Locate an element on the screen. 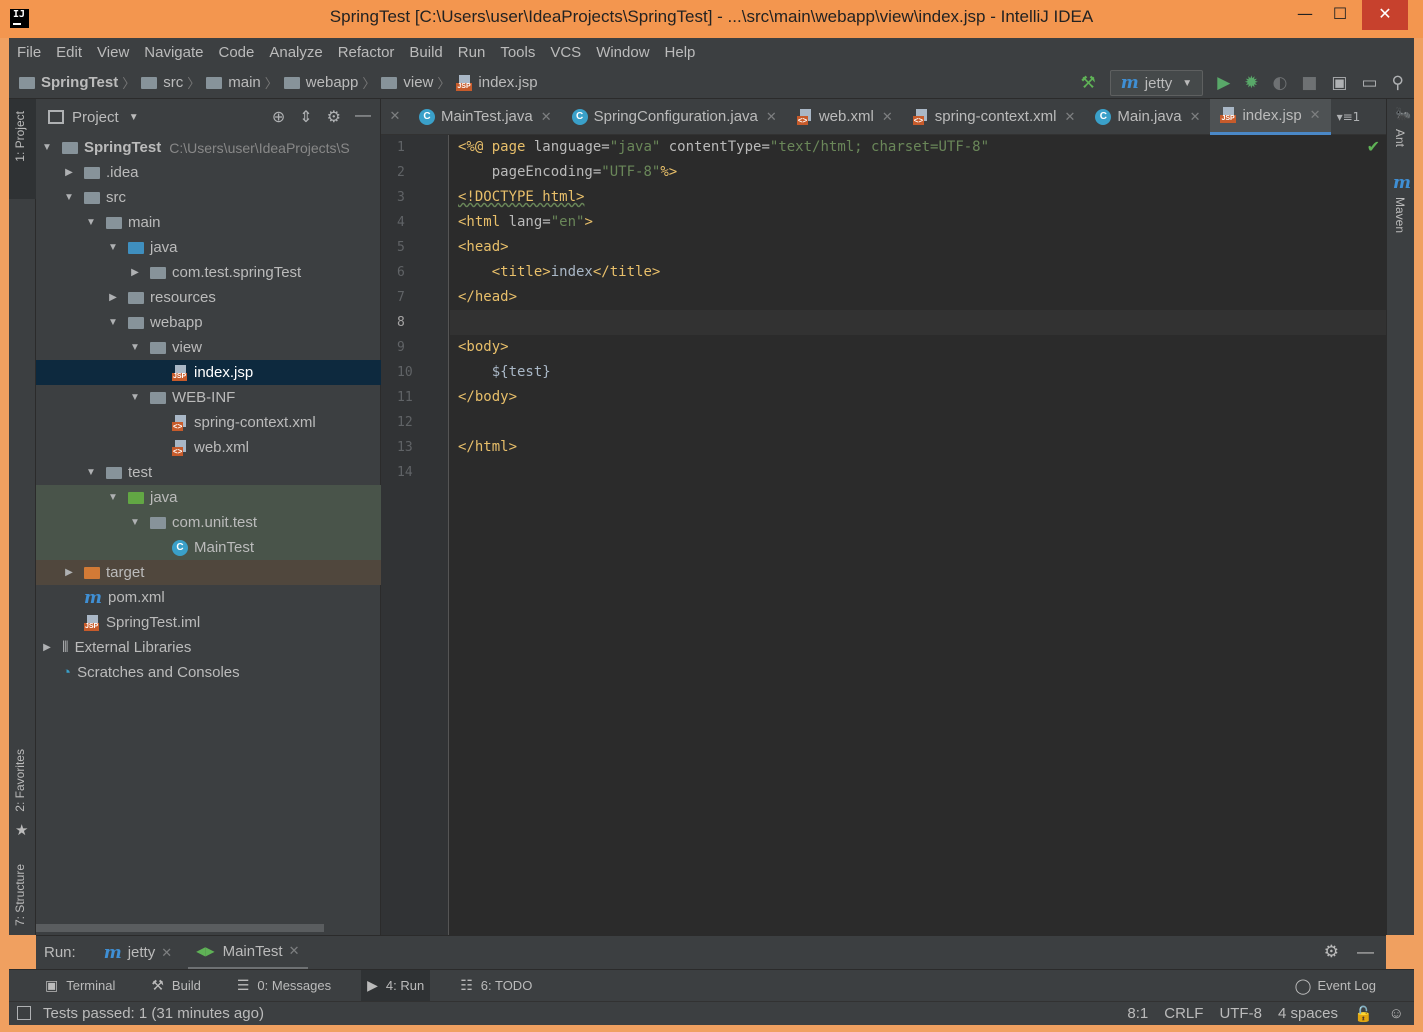 Image resolution: width=1423 pixels, height=1032 pixels. tree-item: SpringTest.iml is located at coordinates (208, 622).